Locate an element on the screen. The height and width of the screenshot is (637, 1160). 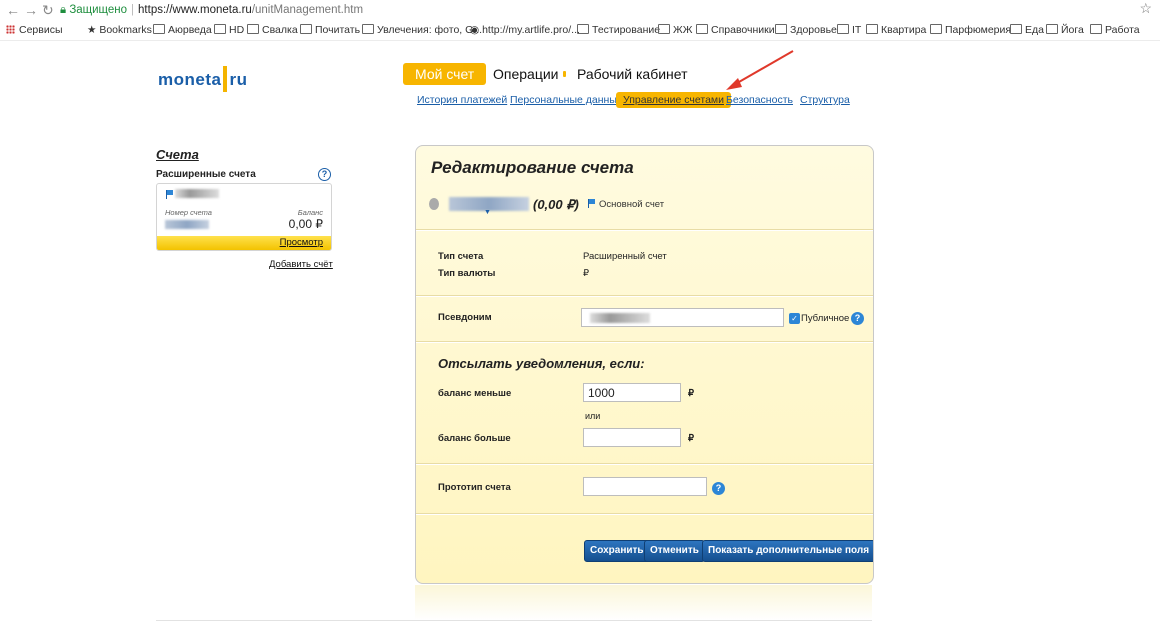
balance-more-input is located at coordinates (632, 437).